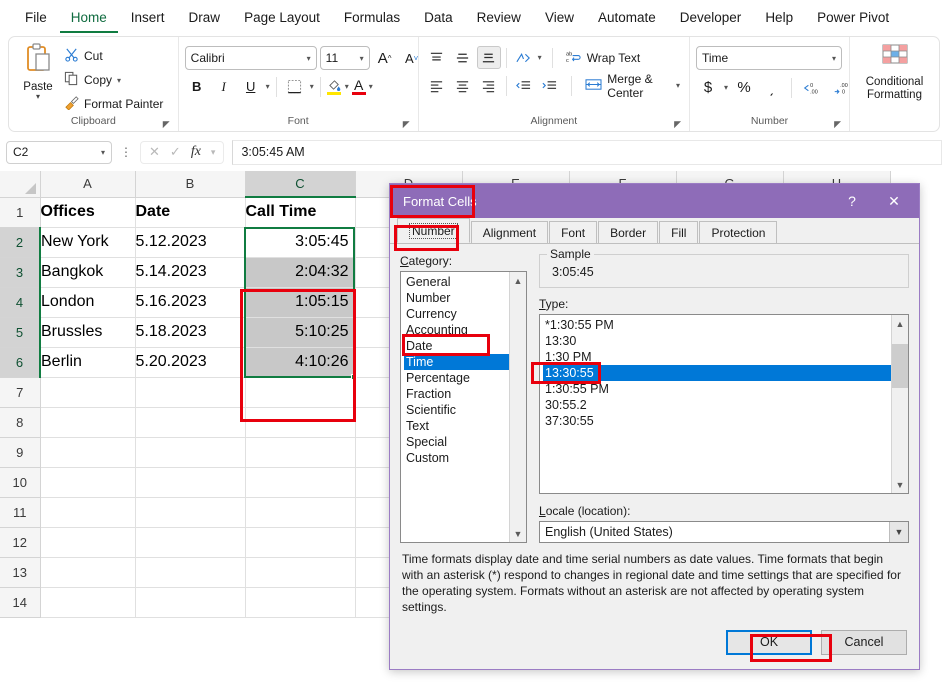  What do you see at coordinates (300, 512) in the screenshot?
I see `cell-c11` at bounding box center [300, 512].